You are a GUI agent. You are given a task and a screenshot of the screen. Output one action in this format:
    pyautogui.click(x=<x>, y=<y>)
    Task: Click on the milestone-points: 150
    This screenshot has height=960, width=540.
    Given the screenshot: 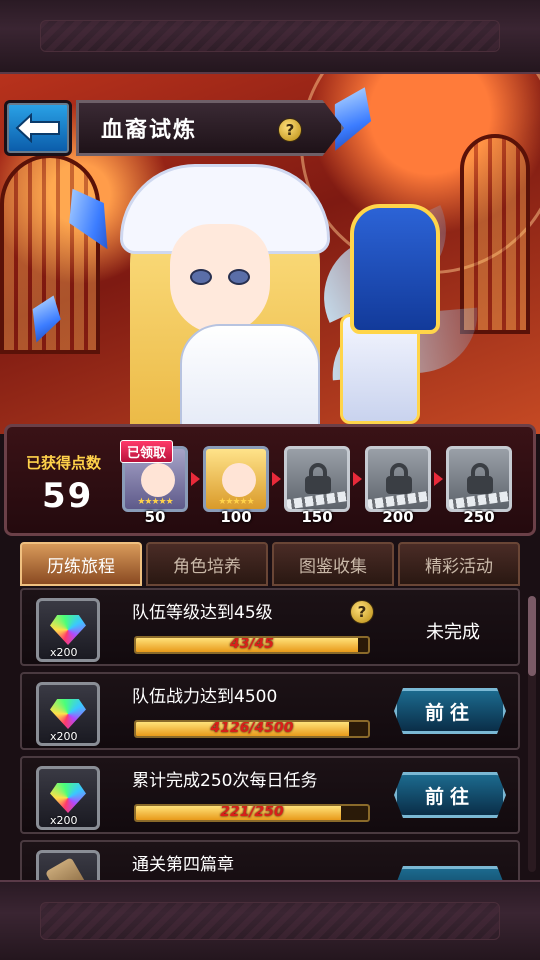 What is the action you would take?
    pyautogui.click(x=317, y=517)
    